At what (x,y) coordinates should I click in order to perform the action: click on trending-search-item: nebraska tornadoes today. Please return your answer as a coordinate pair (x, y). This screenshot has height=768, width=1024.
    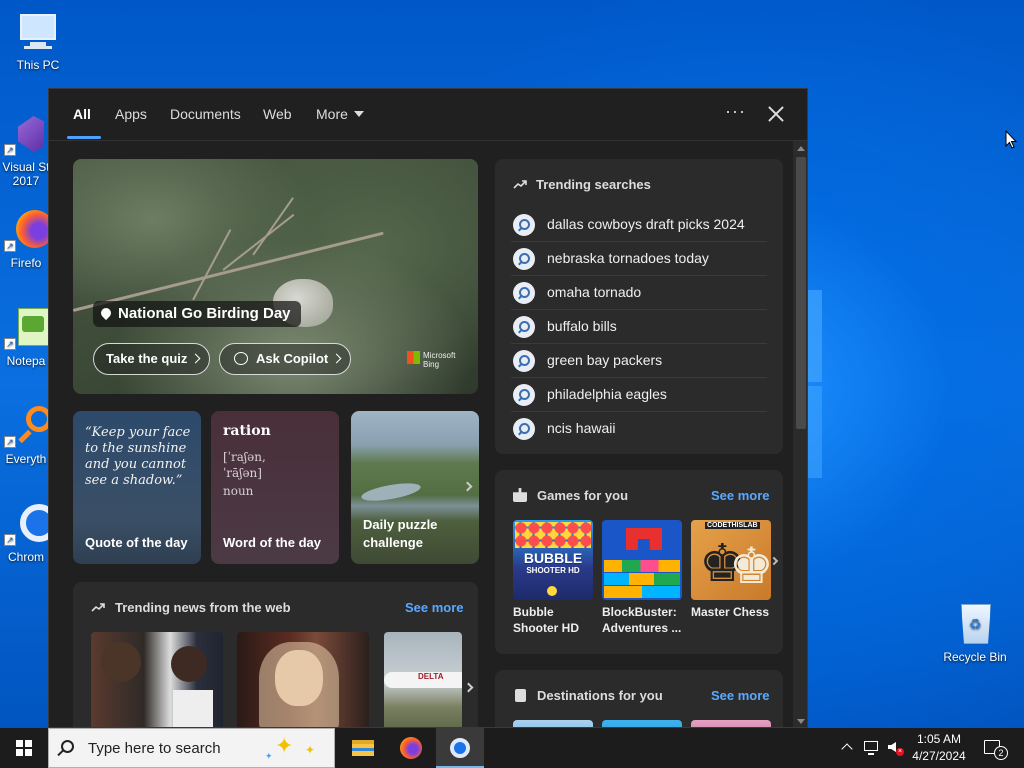
    Looking at the image, I should click on (639, 259).